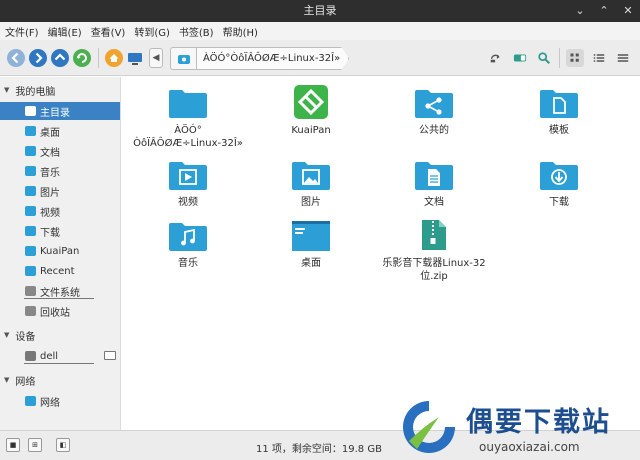  Describe the element at coordinates (50, 173) in the screenshot. I see `sidebar-item-label: 音乐` at that location.